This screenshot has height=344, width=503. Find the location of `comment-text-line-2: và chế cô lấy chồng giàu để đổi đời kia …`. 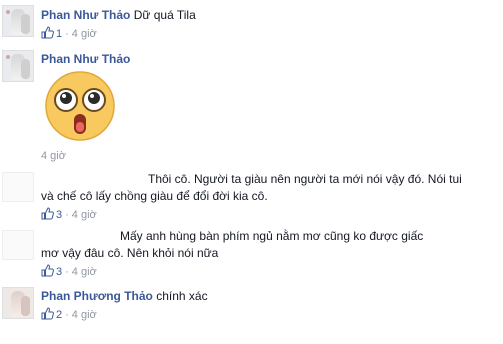

comment-text-line-2: và chế cô lấy chồng giàu để đổi đời kia … is located at coordinates (154, 196).